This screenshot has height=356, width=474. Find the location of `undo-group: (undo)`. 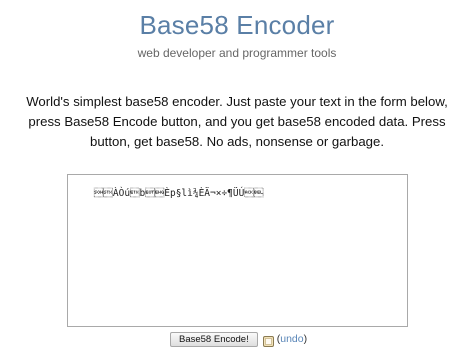

undo-group: (undo) is located at coordinates (292, 339).